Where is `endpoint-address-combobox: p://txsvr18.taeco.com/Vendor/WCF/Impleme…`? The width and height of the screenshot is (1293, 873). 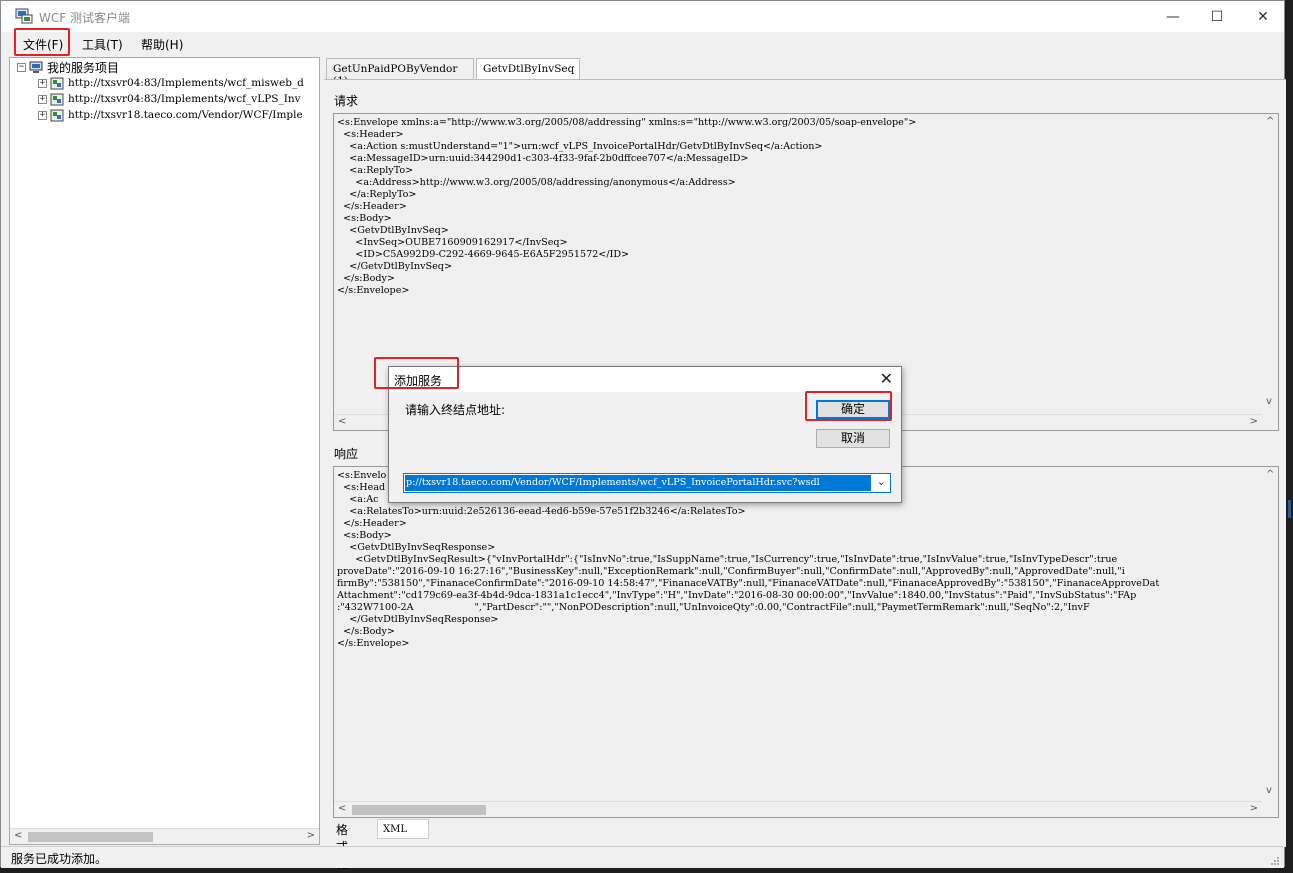 endpoint-address-combobox: p://txsvr18.taeco.com/Vendor/WCF/Impleme… is located at coordinates (647, 483).